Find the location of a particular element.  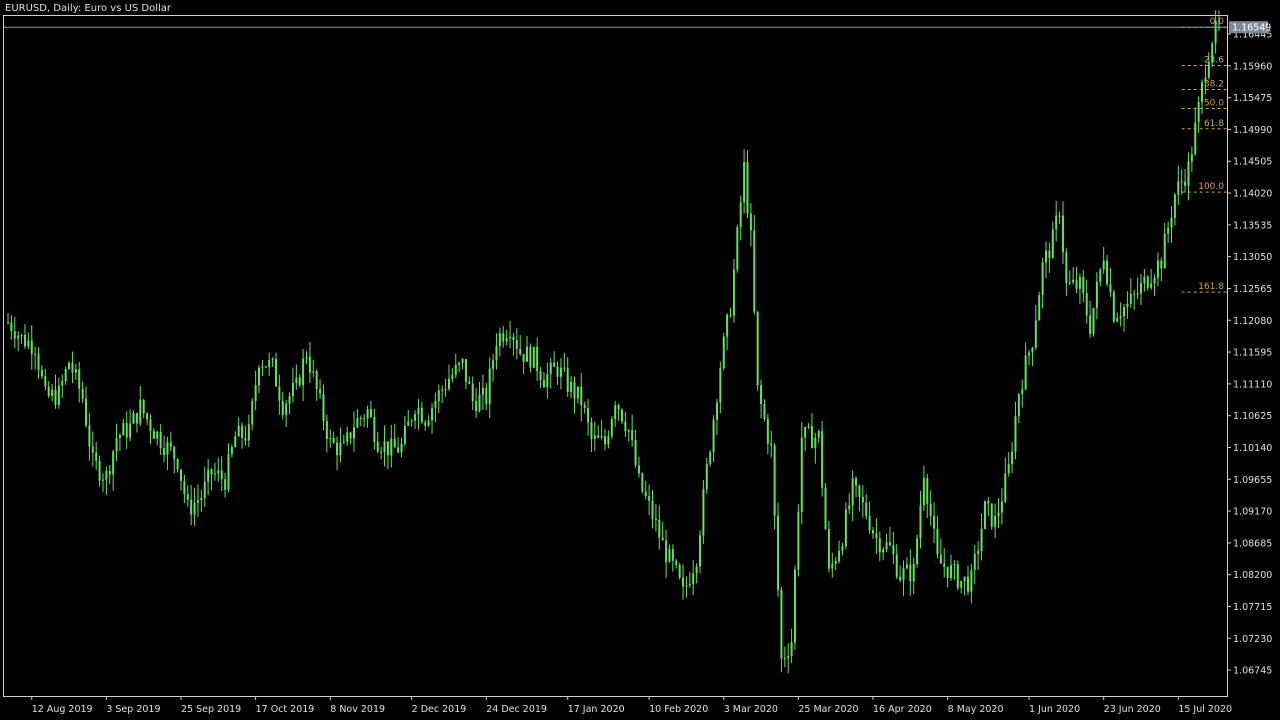

fib-level-label: 100.0 is located at coordinates (1211, 187).